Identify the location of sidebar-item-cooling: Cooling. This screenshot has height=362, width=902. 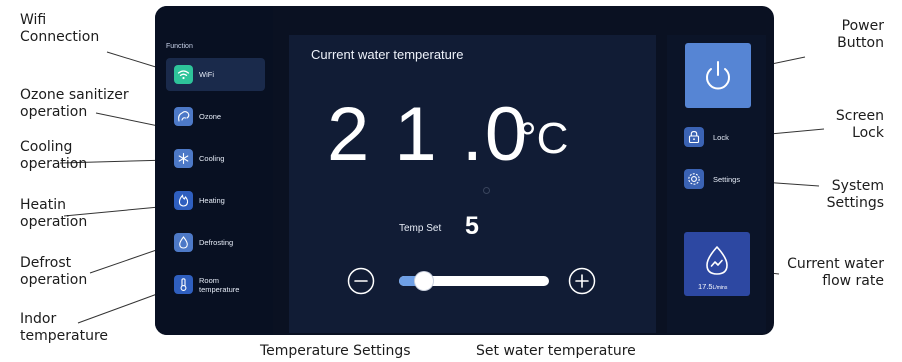
(215, 158).